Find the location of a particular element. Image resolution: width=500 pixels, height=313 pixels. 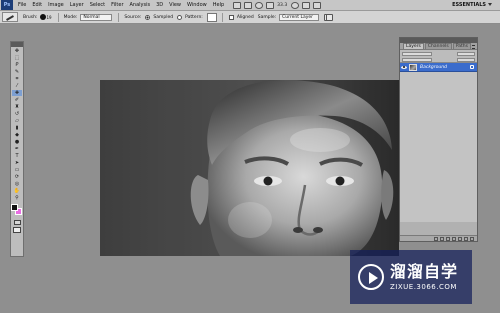

trash-icon is located at coordinates (472, 238).